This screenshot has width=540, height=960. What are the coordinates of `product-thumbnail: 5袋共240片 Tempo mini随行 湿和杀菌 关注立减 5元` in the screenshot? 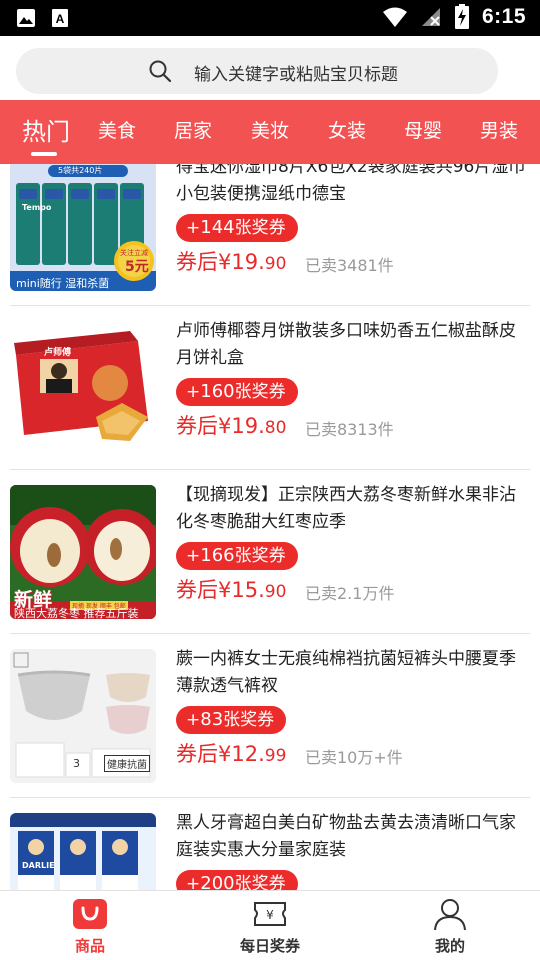 It's located at (83, 227).